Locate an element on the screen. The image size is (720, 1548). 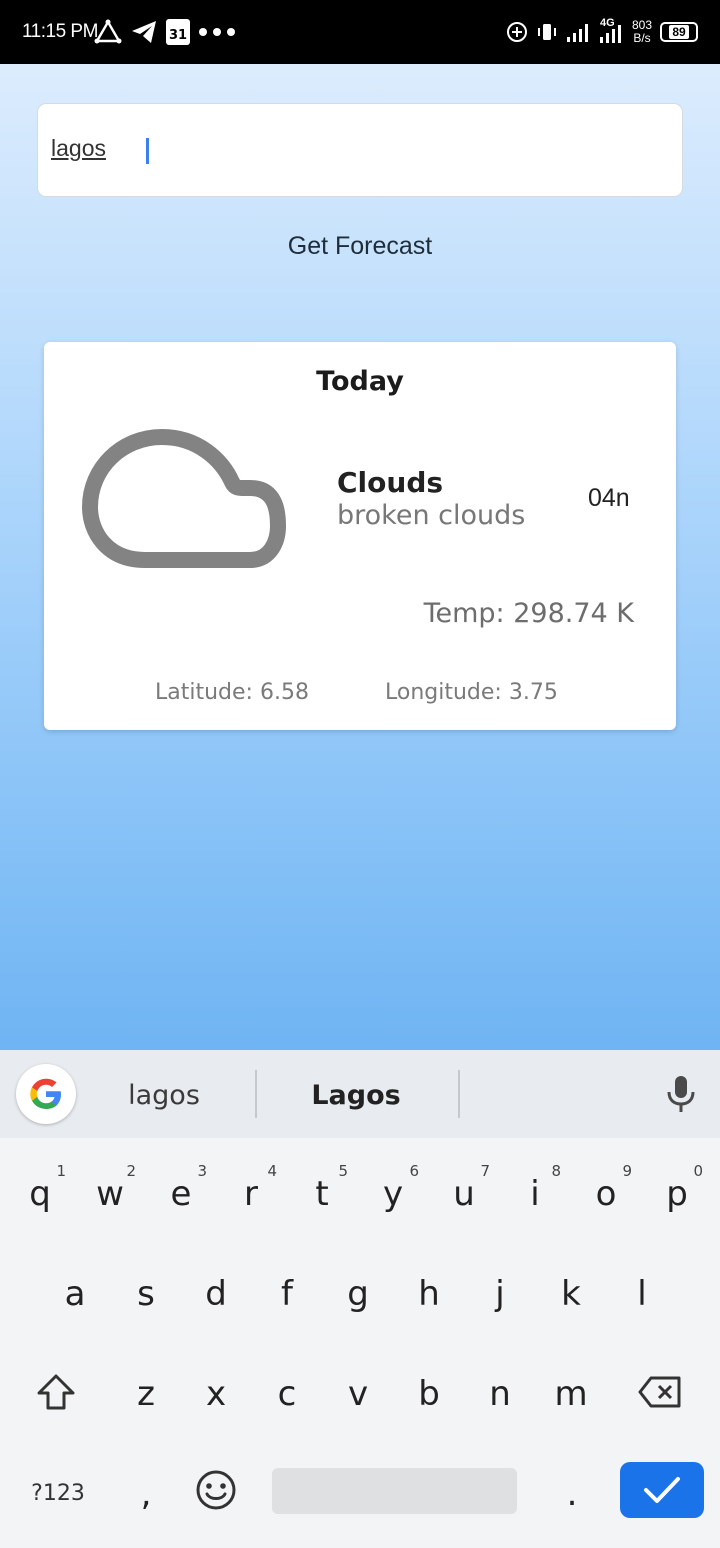
signal-4g-icon: 4G is located at coordinates (611, 31).